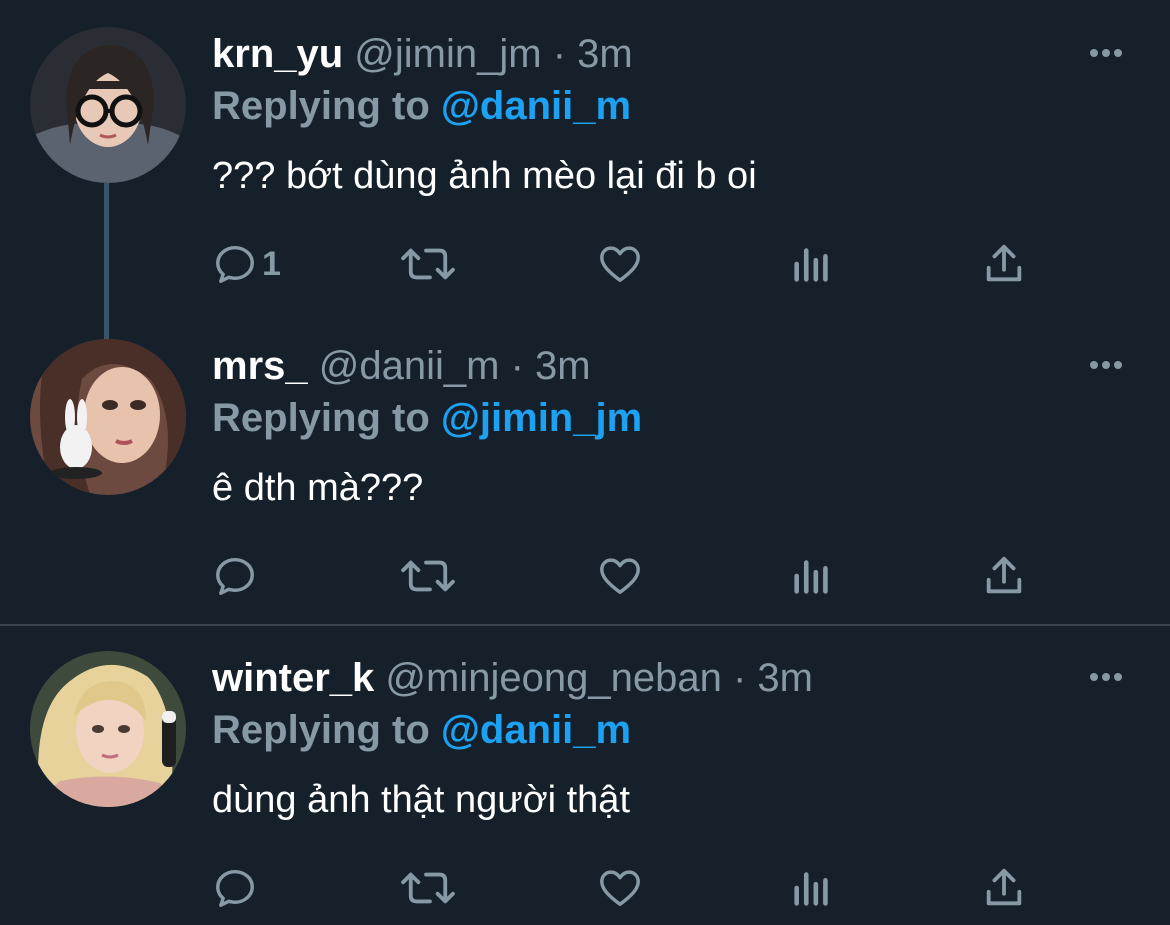 This screenshot has width=1170, height=925. What do you see at coordinates (541, 418) in the screenshot?
I see `mention-link: @jimin_jm` at bounding box center [541, 418].